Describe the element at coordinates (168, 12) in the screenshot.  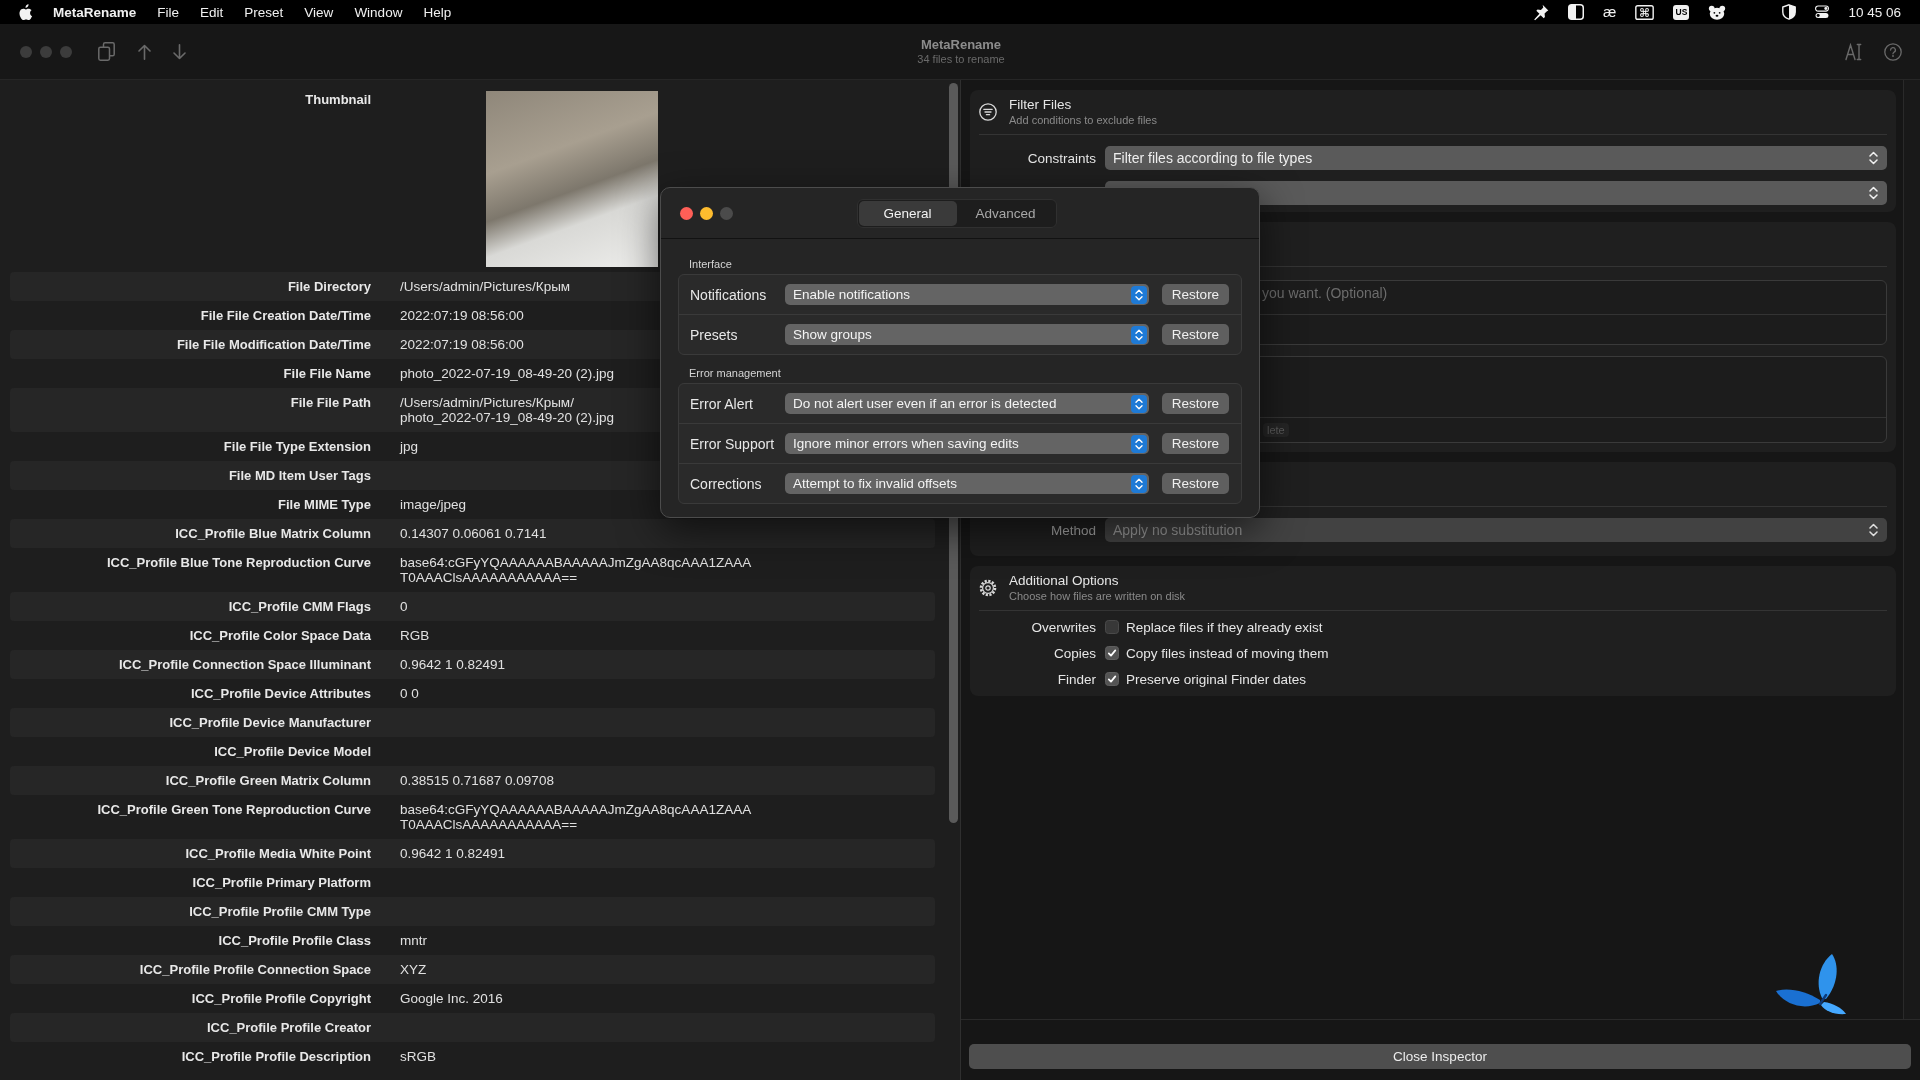
I see `menu-item: File` at that location.